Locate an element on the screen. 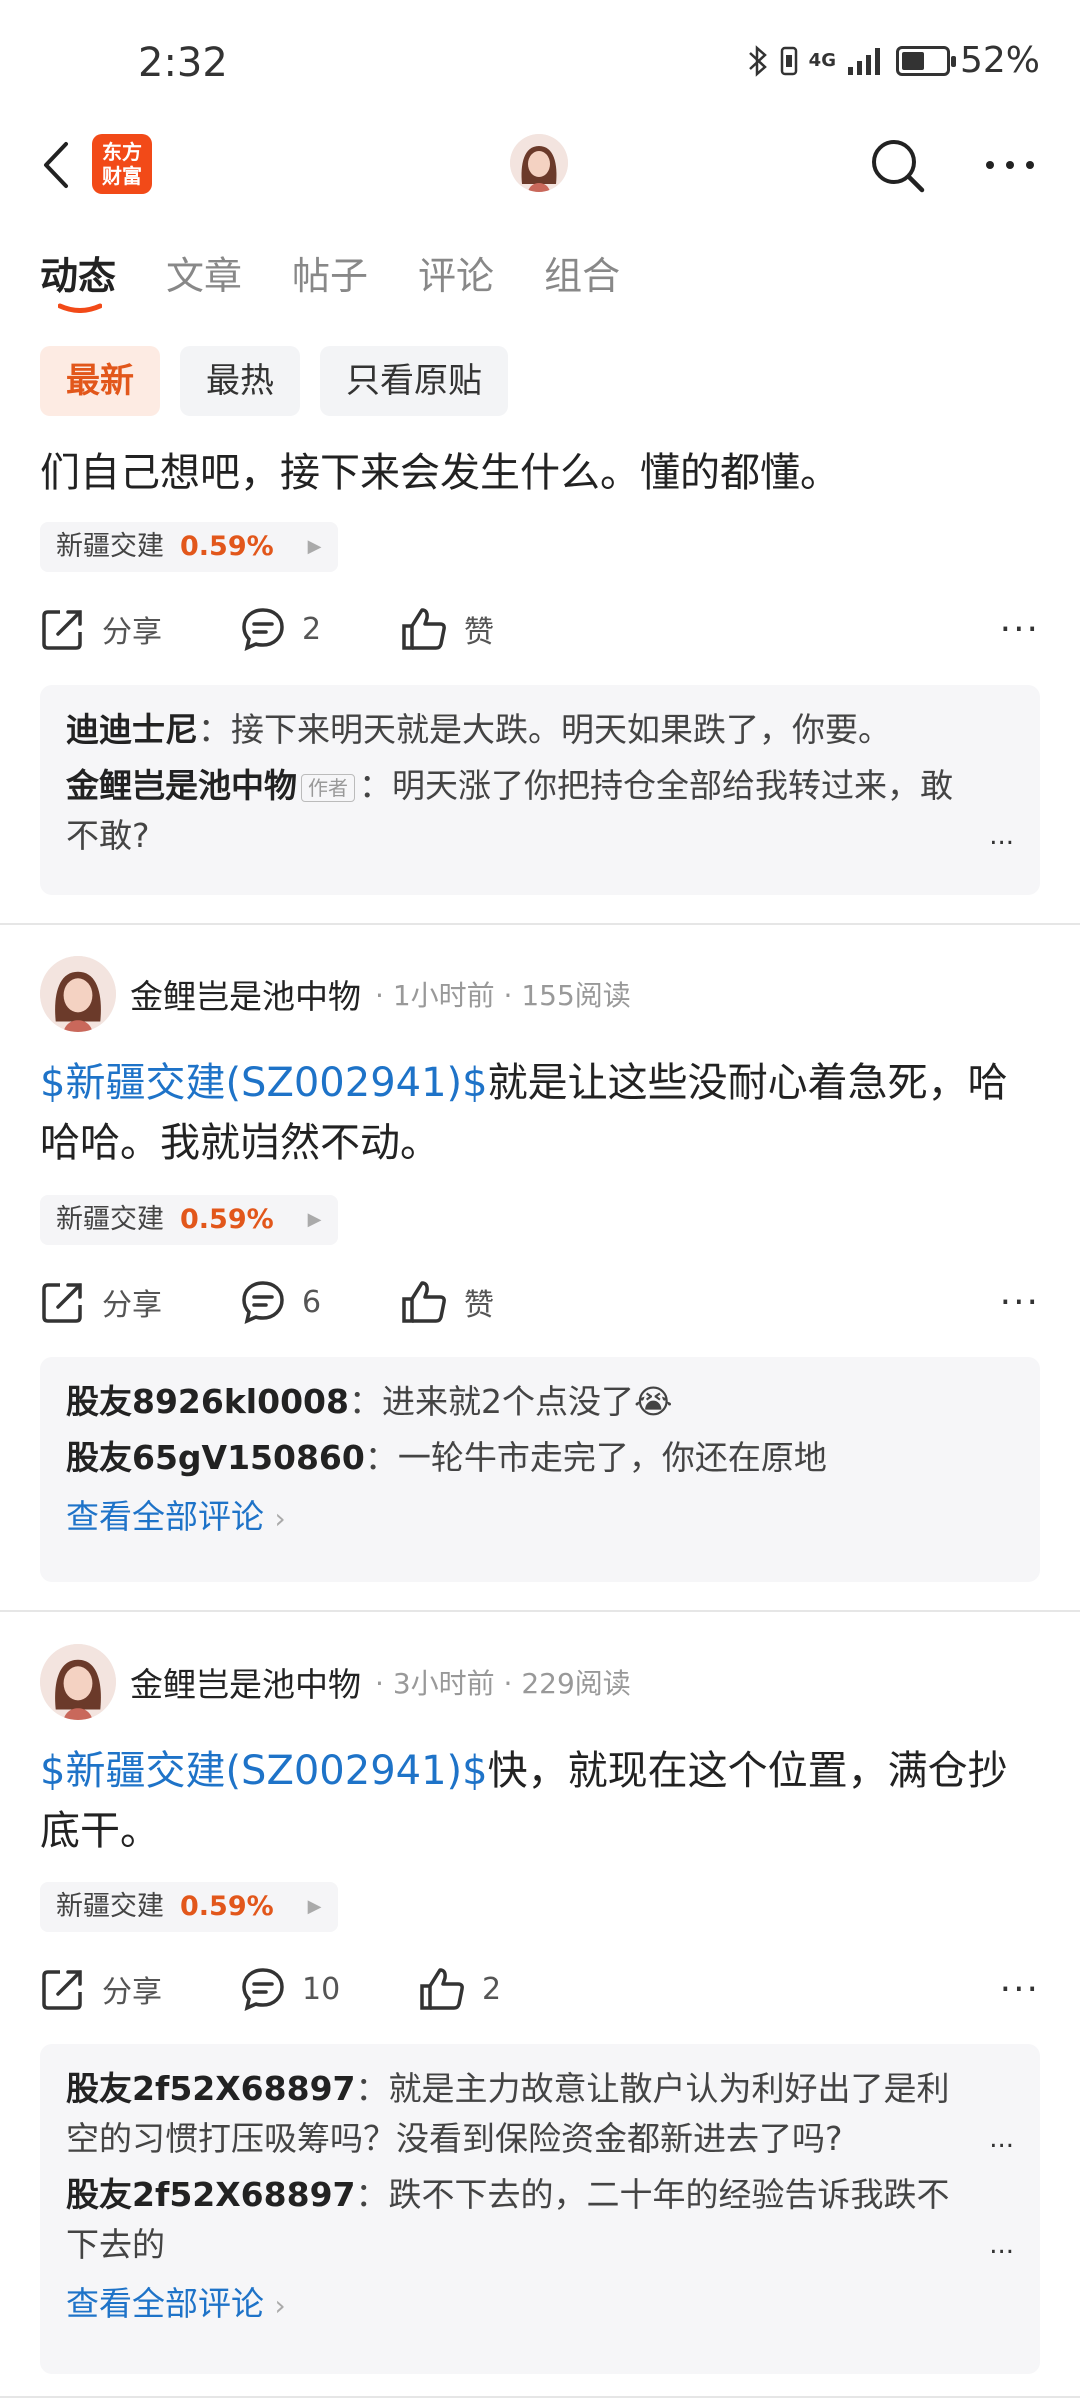 The image size is (1080, 2400). comment-count: 6 is located at coordinates (312, 1302).